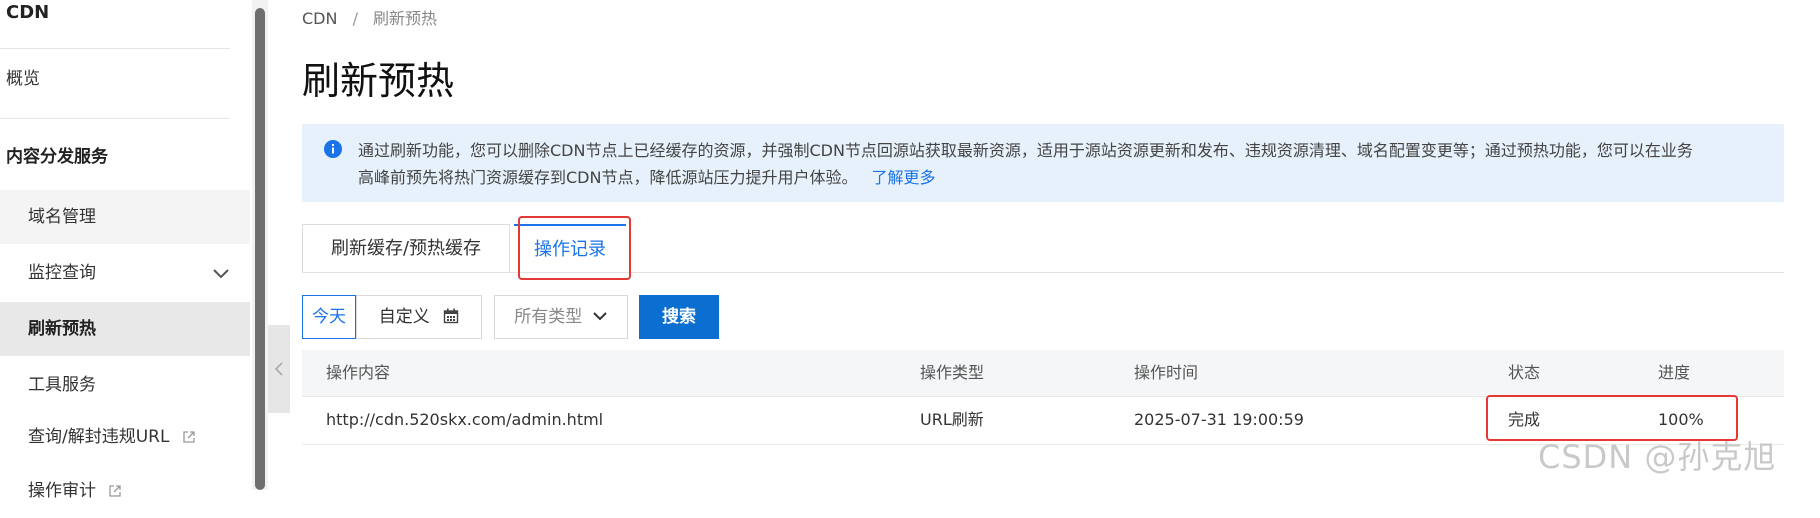  Describe the element at coordinates (1043, 373) in the screenshot. I see `table-header: 操作内容 操作类型 操作时间 状态 进度` at that location.